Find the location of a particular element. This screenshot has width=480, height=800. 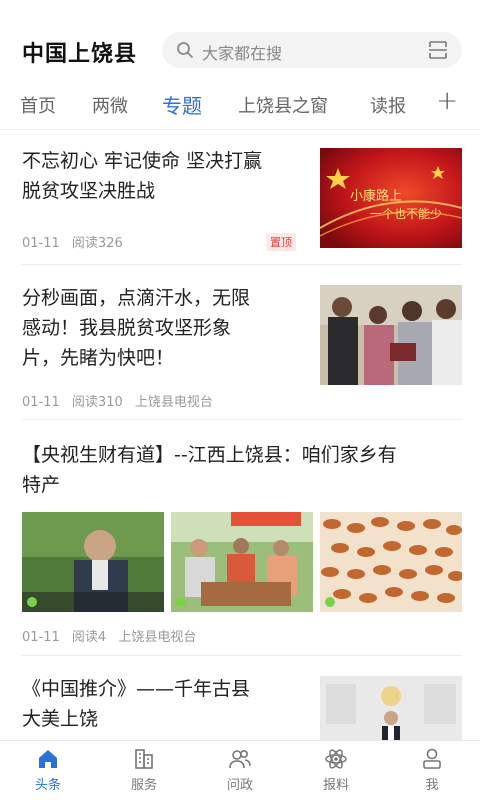

item-reads: 阅读4 is located at coordinates (89, 637).